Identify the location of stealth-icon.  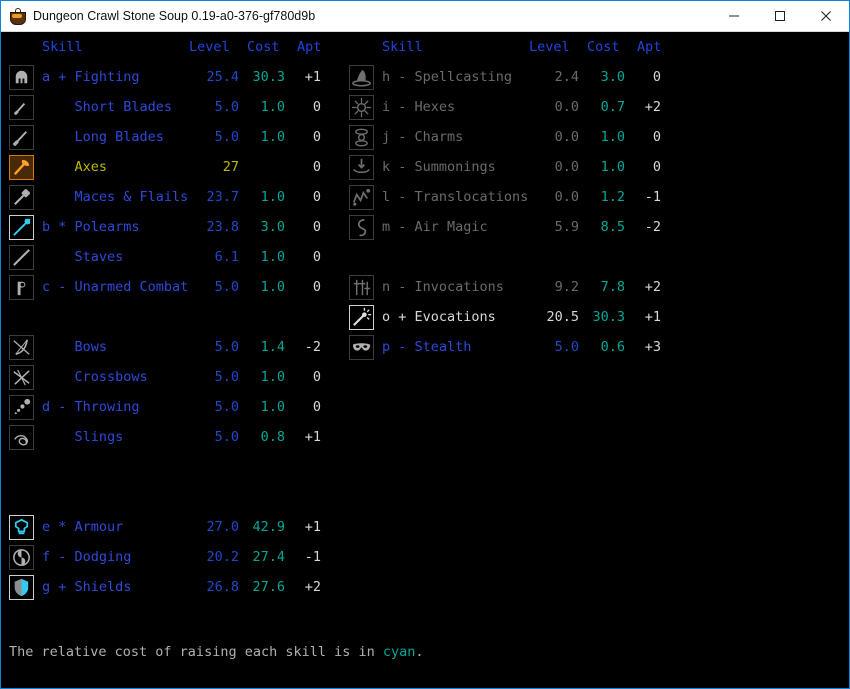
(361, 347).